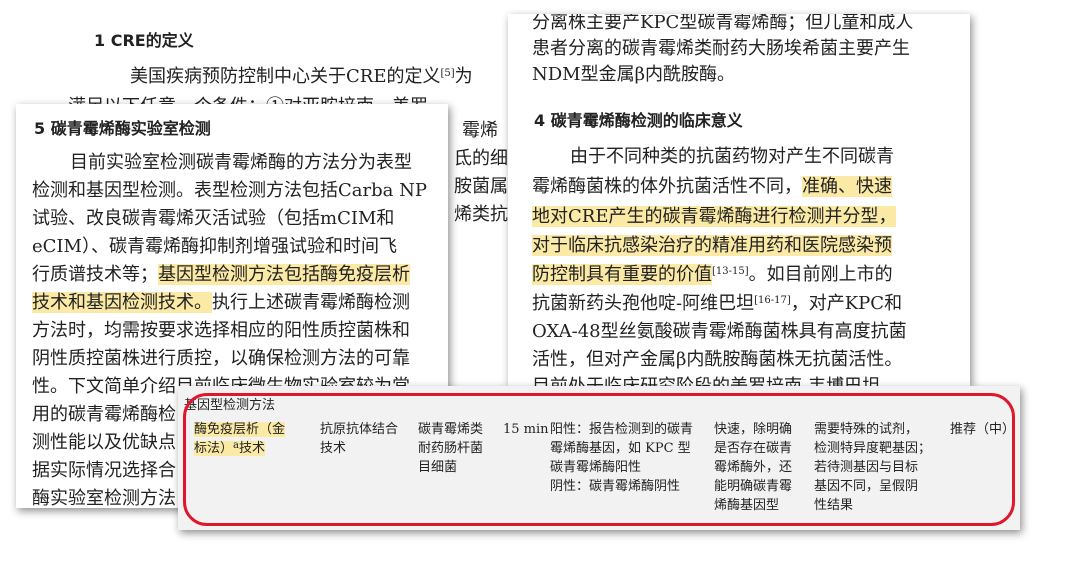  What do you see at coordinates (104, 442) in the screenshot?
I see `paragraph-line: 测性能以及优缺点` at bounding box center [104, 442].